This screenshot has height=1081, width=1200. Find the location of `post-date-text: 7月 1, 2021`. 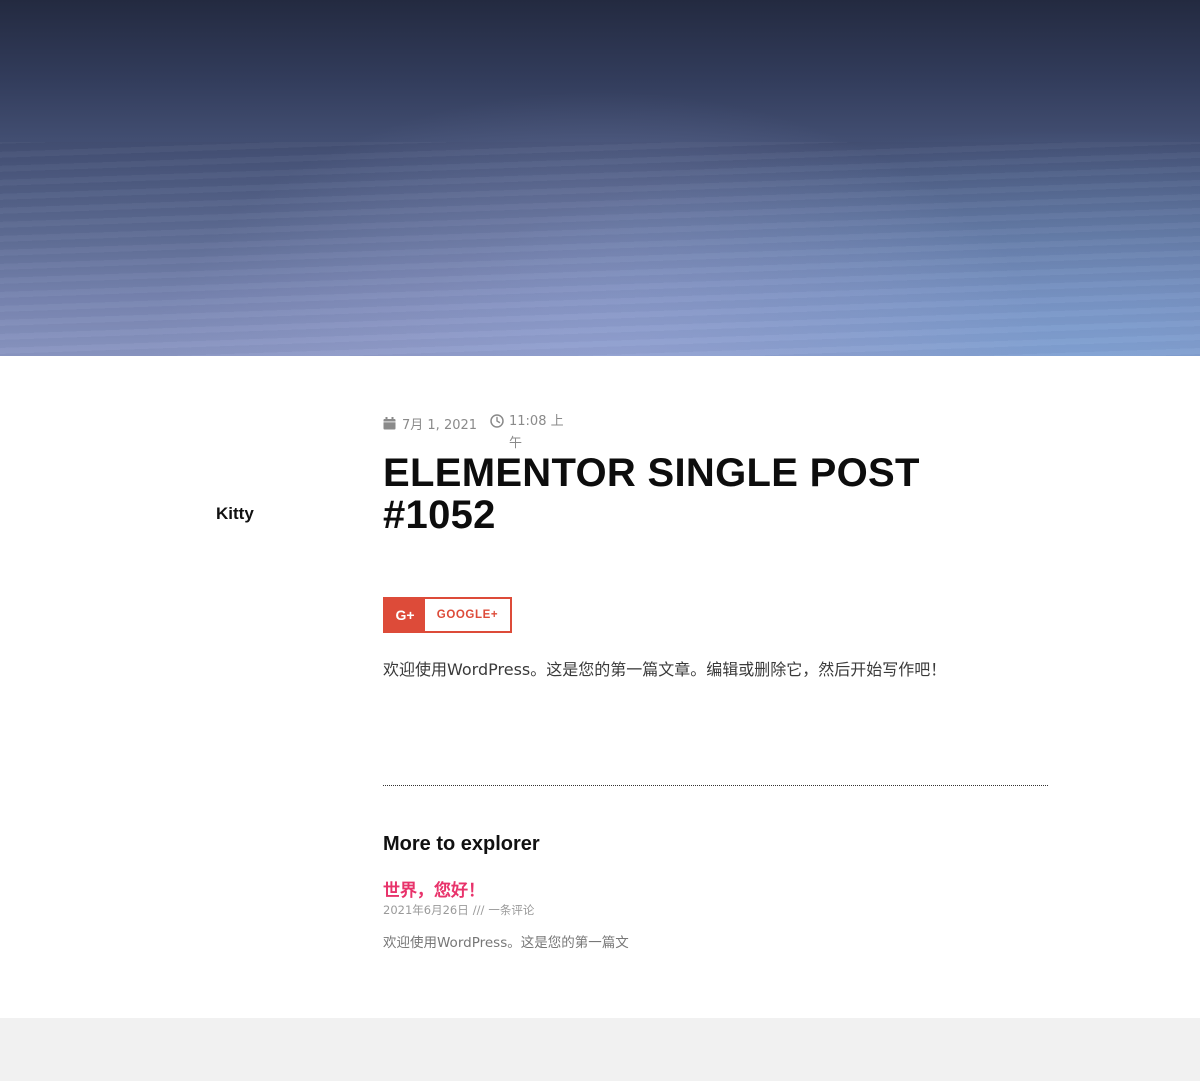

post-date-text: 7月 1, 2021 is located at coordinates (440, 425).